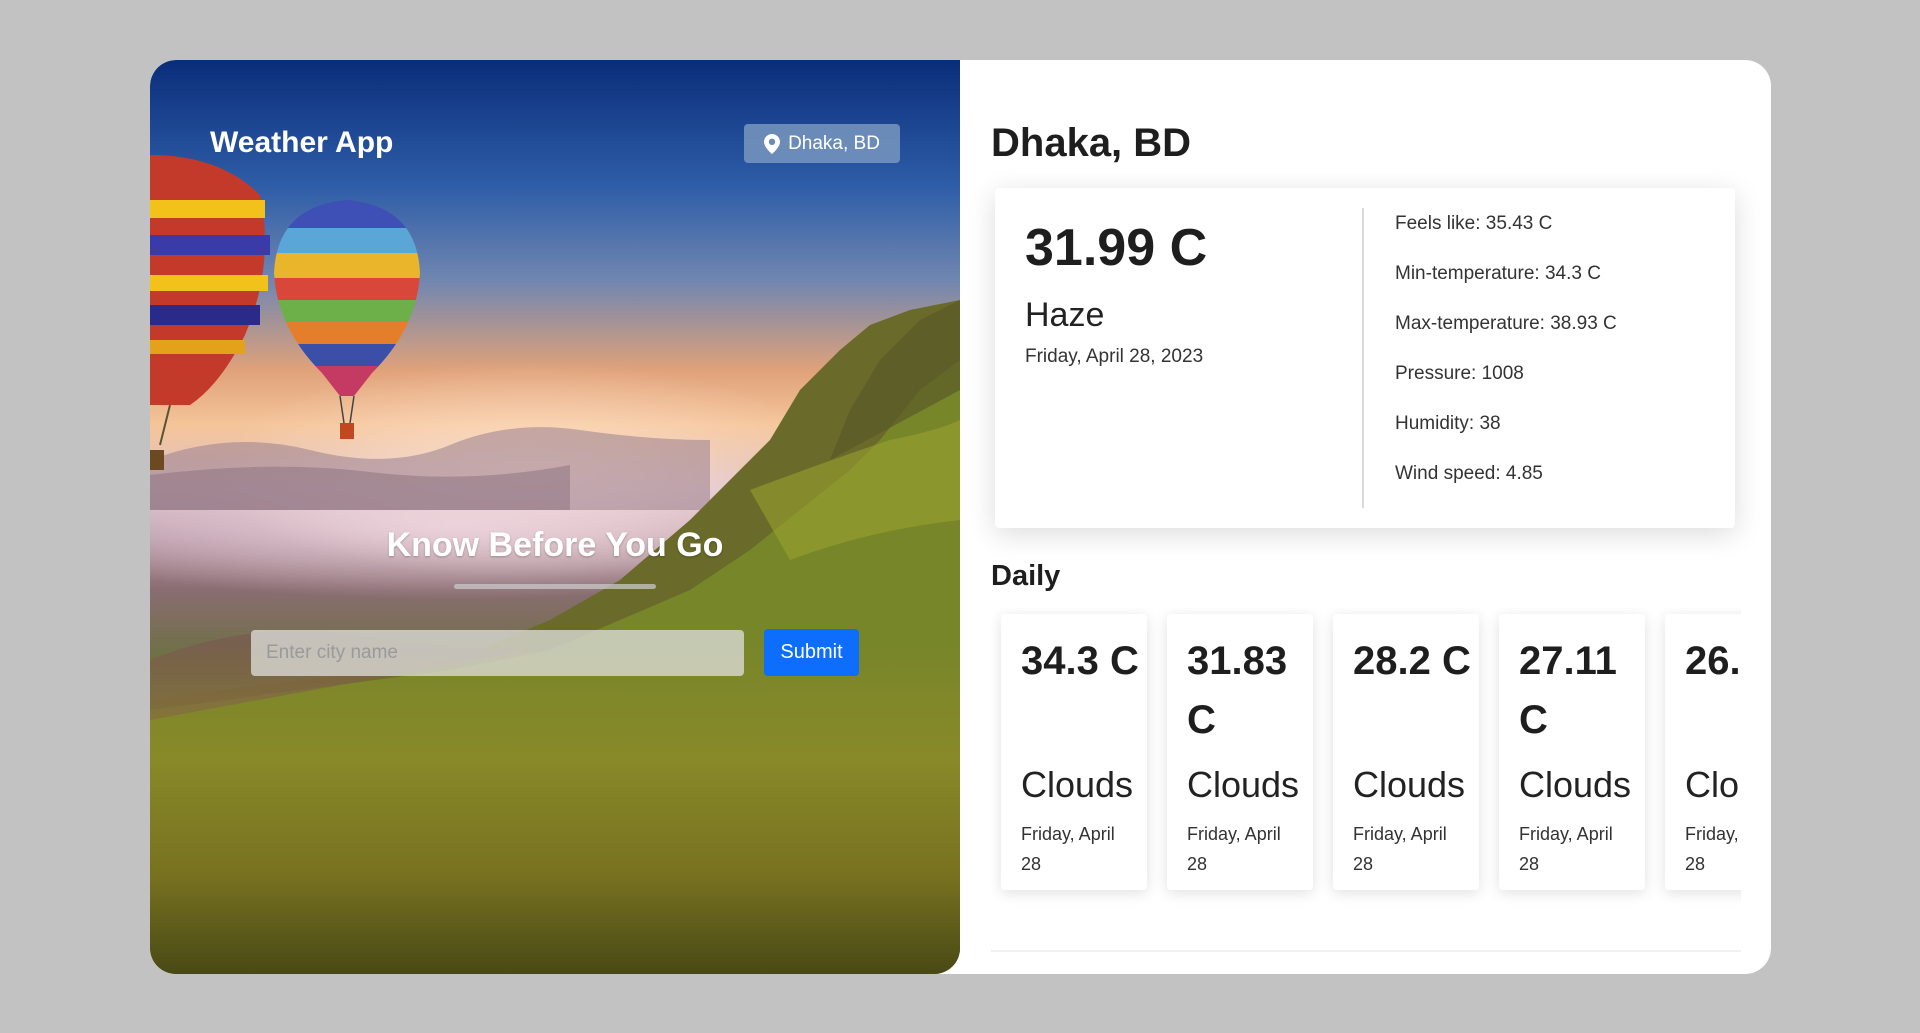  I want to click on location-badge-label: Dhaka, BD, so click(834, 143).